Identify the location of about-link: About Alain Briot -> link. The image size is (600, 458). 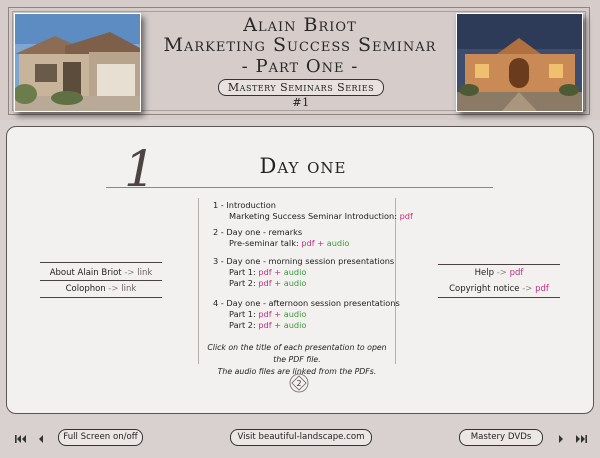
(101, 273).